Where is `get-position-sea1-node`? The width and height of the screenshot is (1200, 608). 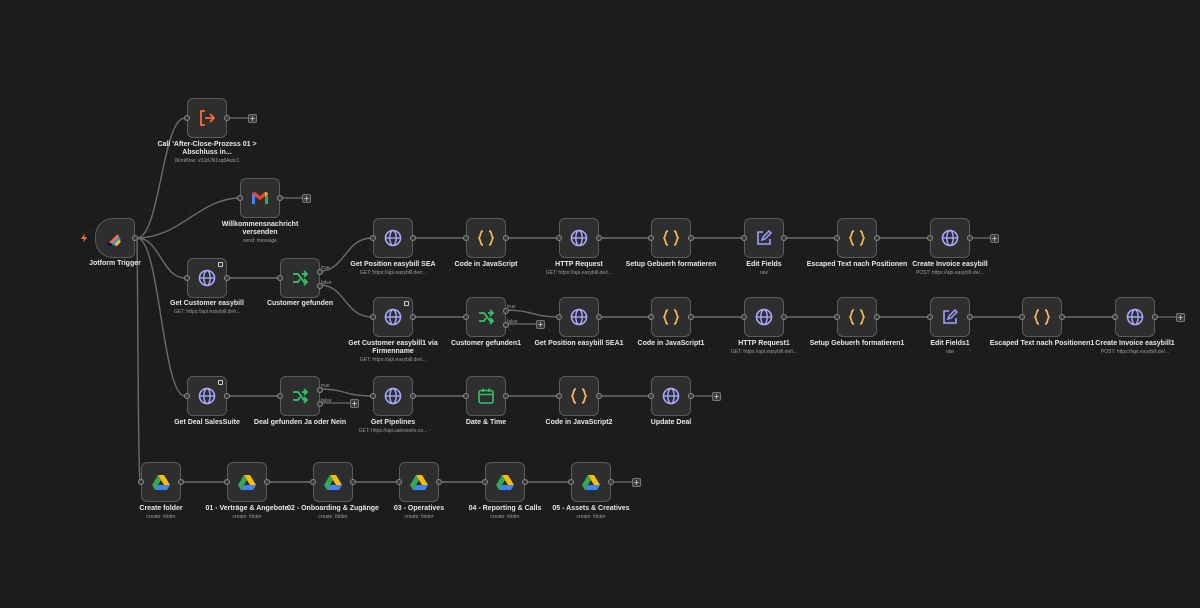
get-position-sea1-node is located at coordinates (579, 317).